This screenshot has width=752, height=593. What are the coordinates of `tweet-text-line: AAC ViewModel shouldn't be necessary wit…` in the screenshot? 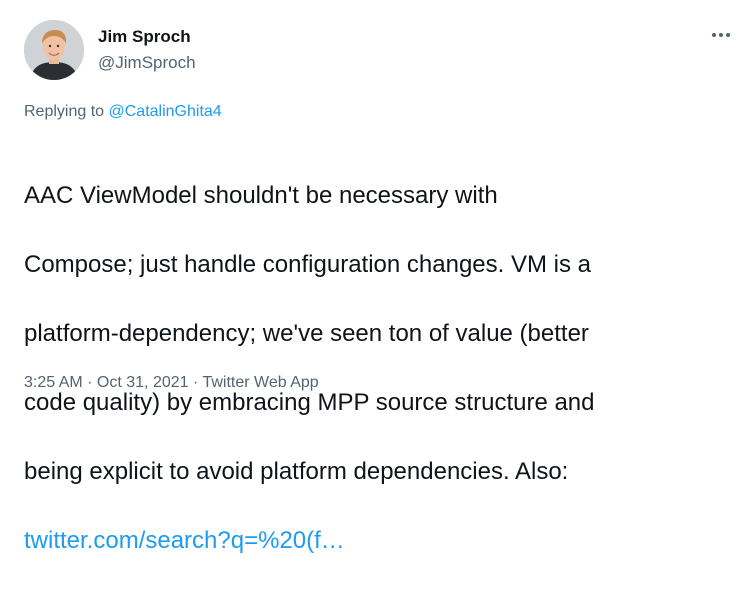 It's located at (261, 195).